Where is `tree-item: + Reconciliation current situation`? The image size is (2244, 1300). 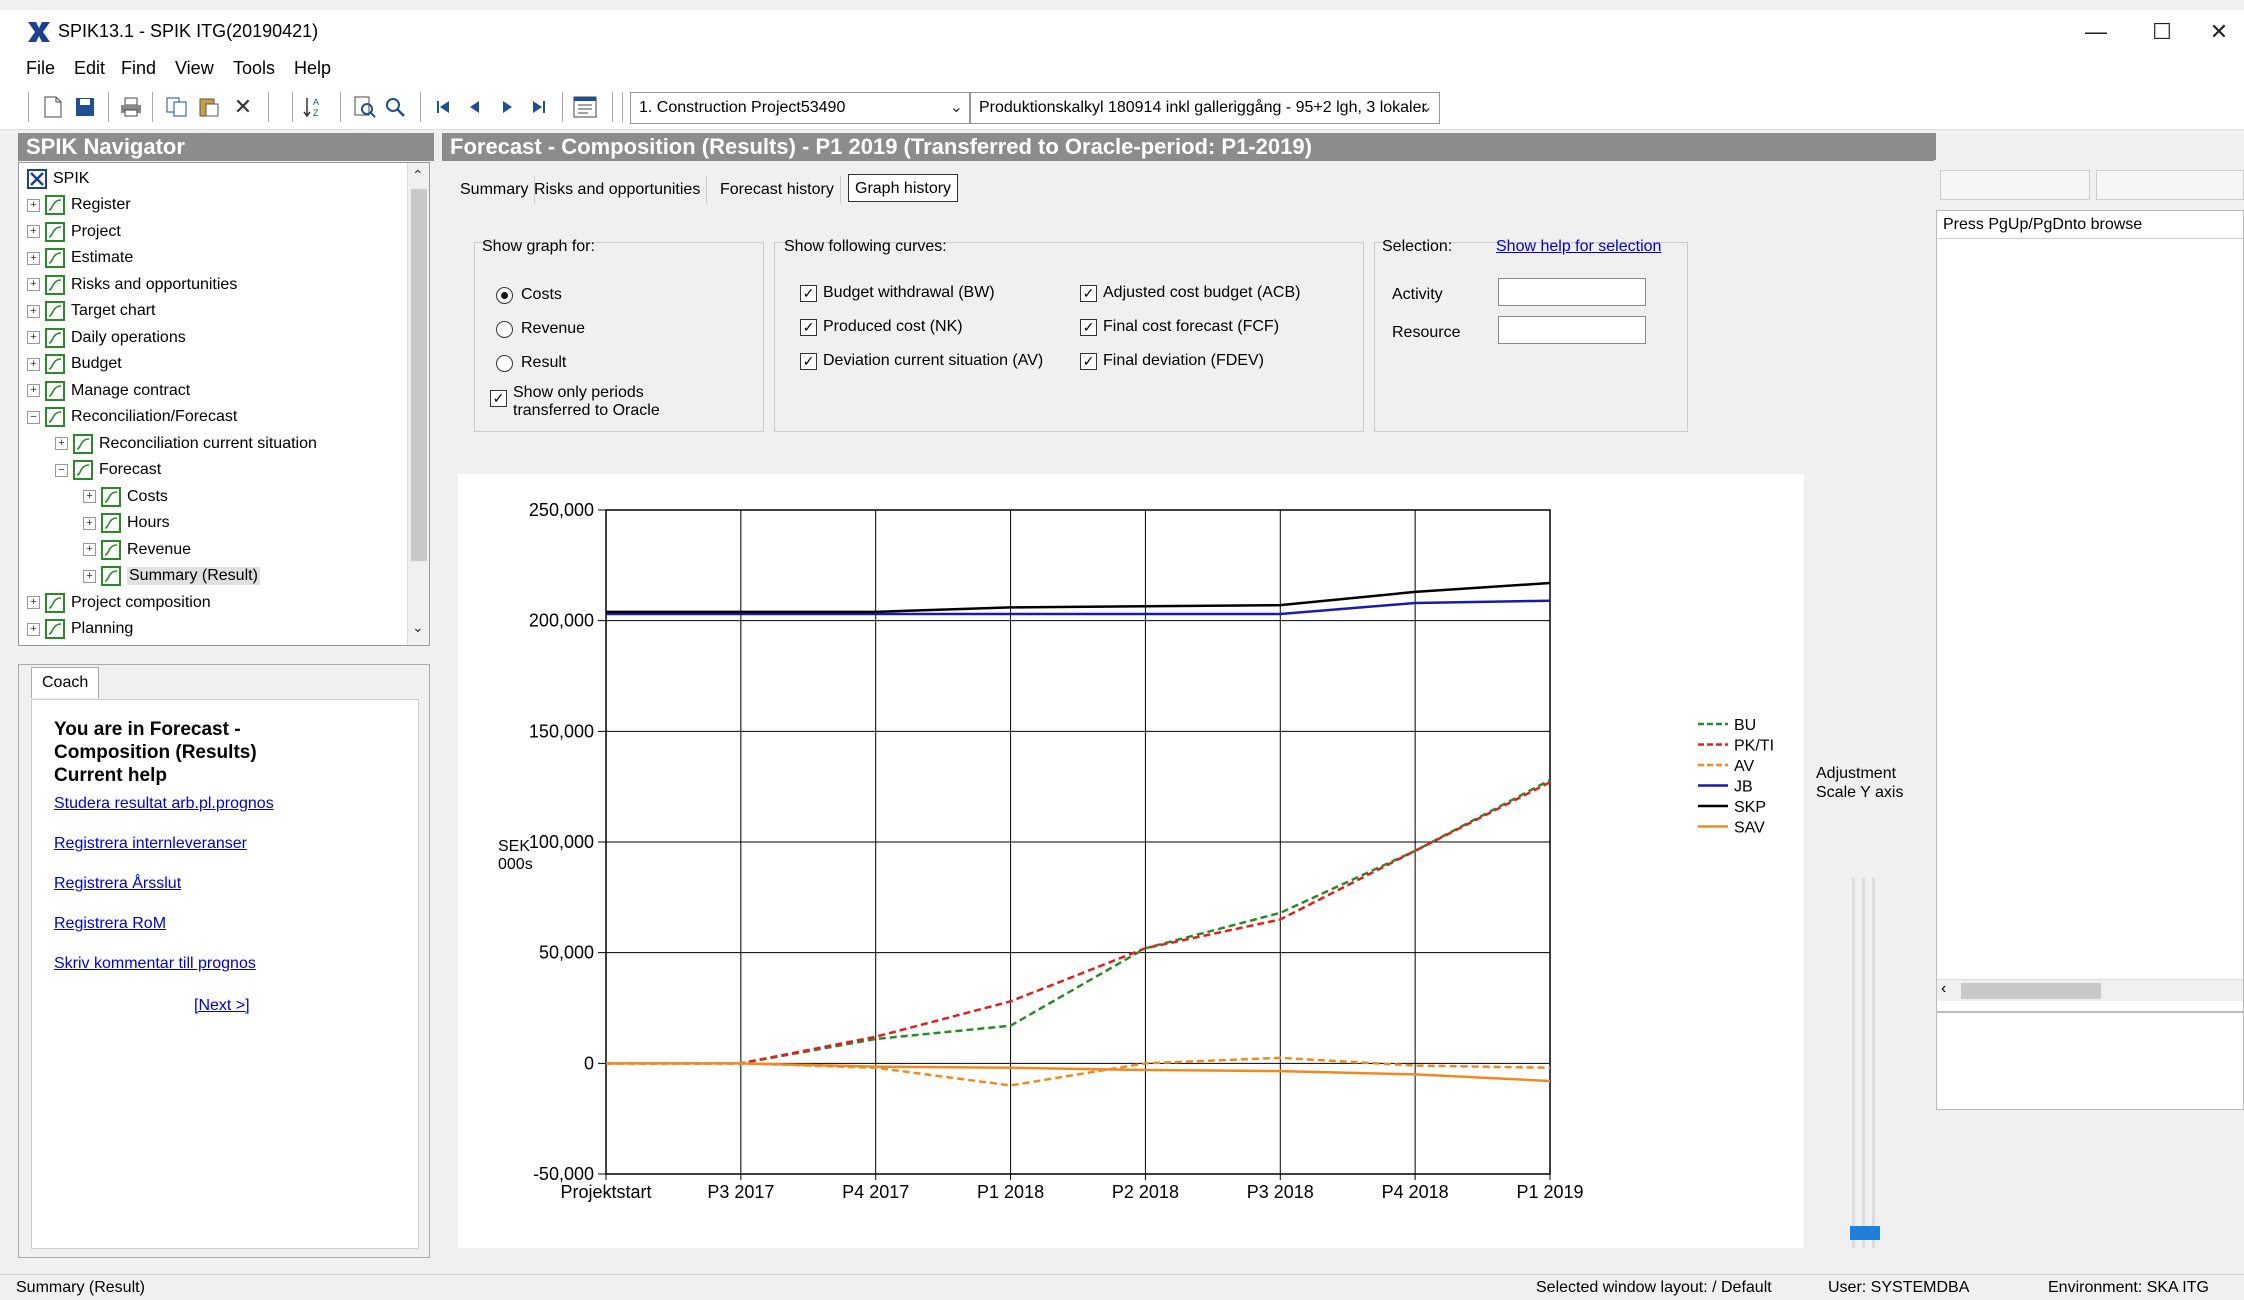
tree-item: + Reconciliation current situation is located at coordinates (186, 444).